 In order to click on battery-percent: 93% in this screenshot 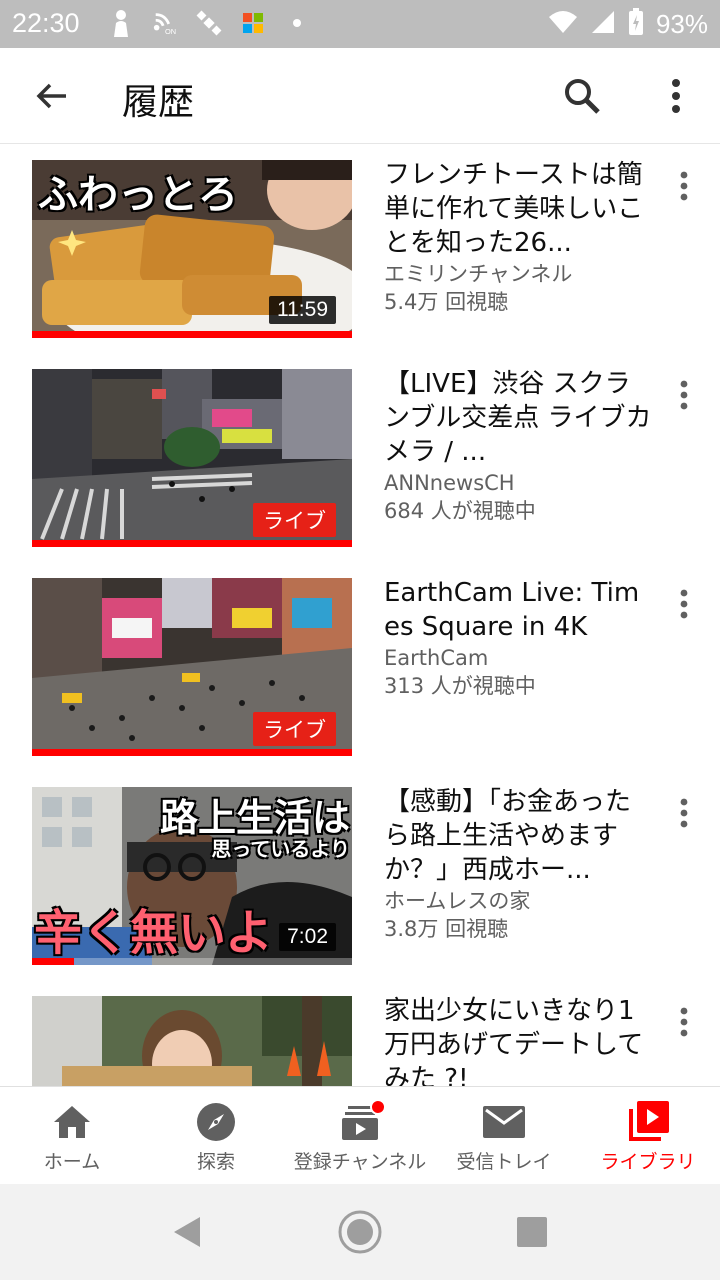, I will do `click(681, 23)`.